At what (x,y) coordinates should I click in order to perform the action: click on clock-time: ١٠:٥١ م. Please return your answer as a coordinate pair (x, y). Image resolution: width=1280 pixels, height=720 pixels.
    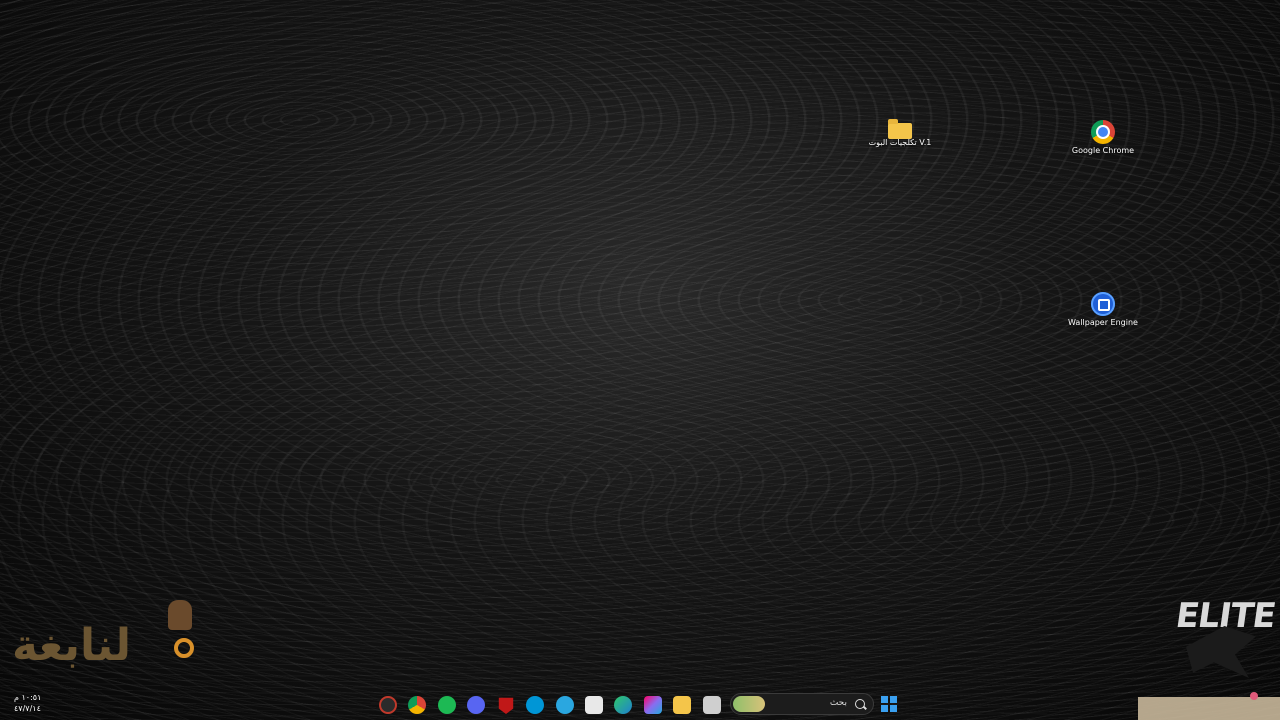
    Looking at the image, I should click on (28, 697).